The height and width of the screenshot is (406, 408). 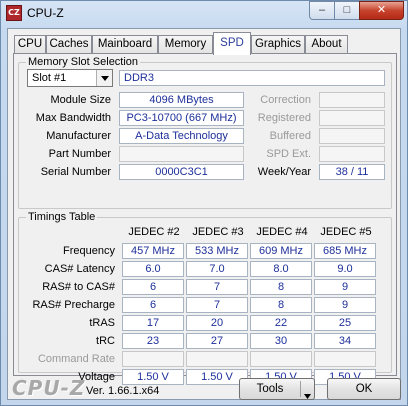 What do you see at coordinates (70, 78) in the screenshot?
I see `slot-select: Slot #1` at bounding box center [70, 78].